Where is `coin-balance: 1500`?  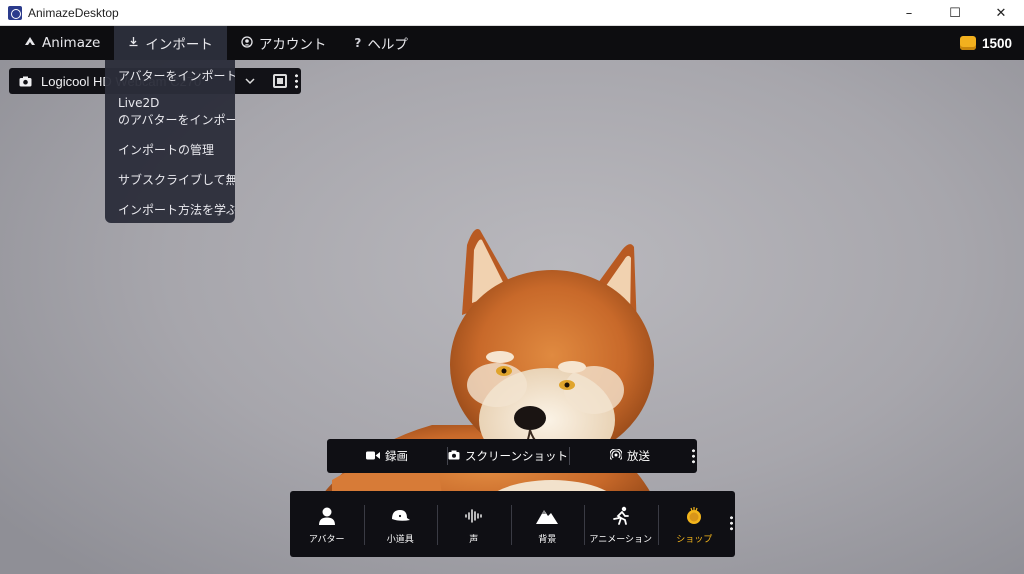 coin-balance: 1500 is located at coordinates (985, 43).